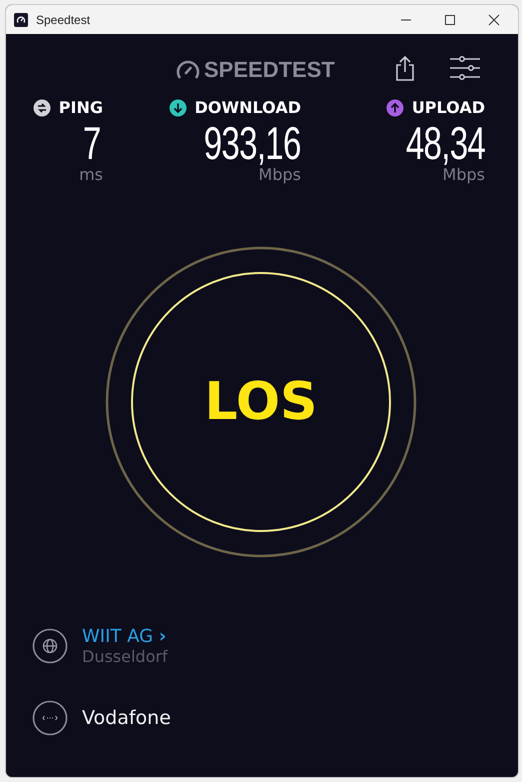  What do you see at coordinates (50, 646) in the screenshot?
I see `globe-icon` at bounding box center [50, 646].